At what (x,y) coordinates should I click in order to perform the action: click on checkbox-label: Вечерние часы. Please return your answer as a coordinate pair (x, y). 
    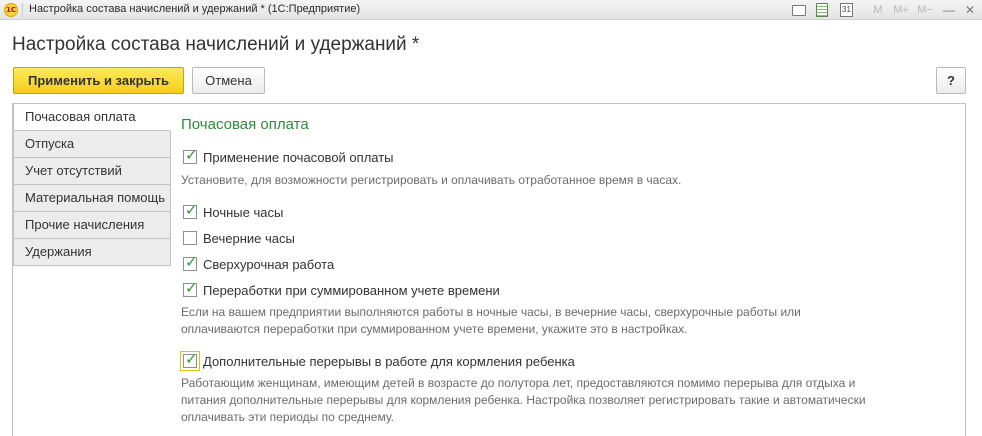
    Looking at the image, I should click on (249, 238).